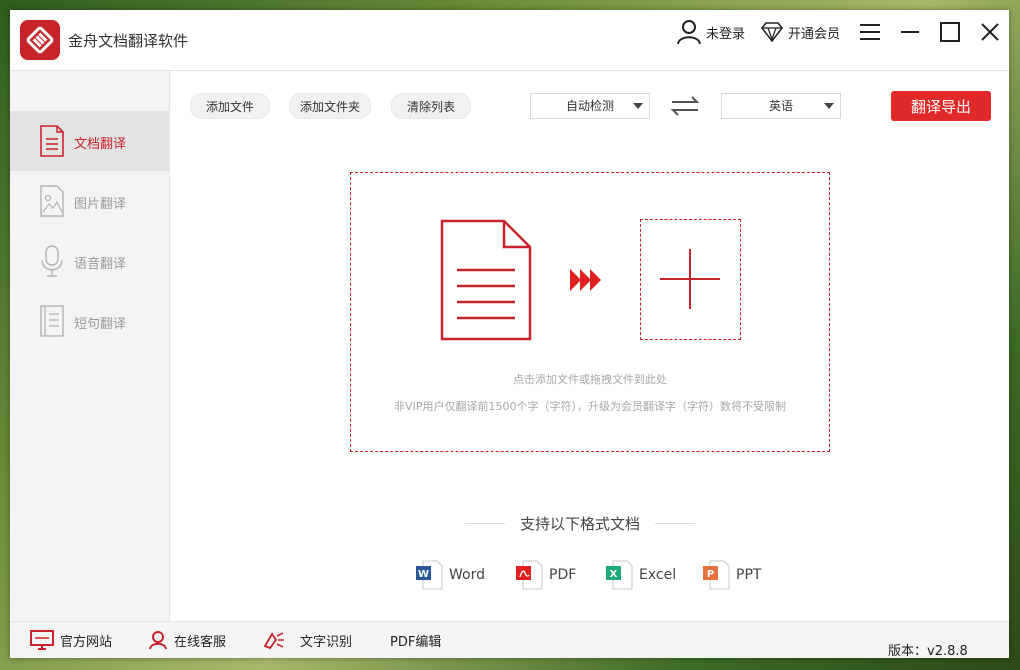  Describe the element at coordinates (431, 106) in the screenshot. I see `clear-list-button: 清除列表` at that location.